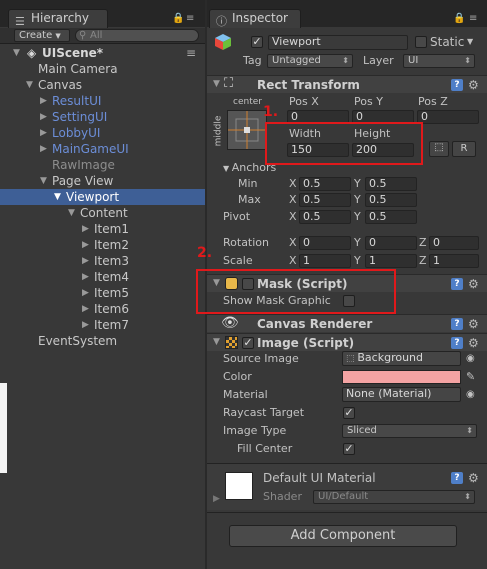 This screenshot has width=487, height=569. Describe the element at coordinates (102, 69) in the screenshot. I see `hierarchy-item: Main Camera` at that location.